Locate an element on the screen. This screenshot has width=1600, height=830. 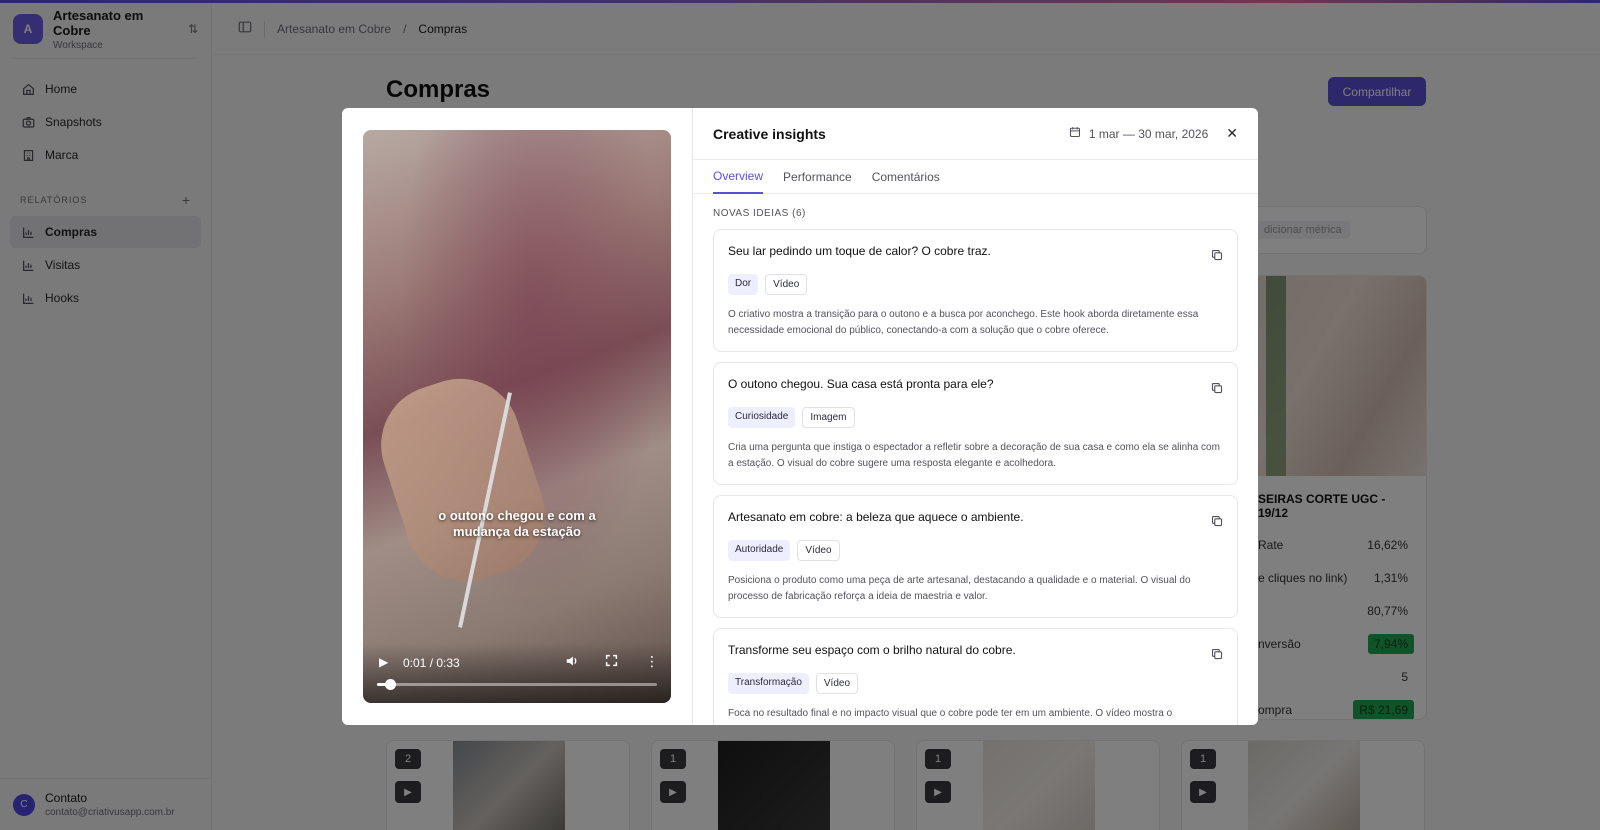
idea-tag-type: Autoridade is located at coordinates (759, 550).